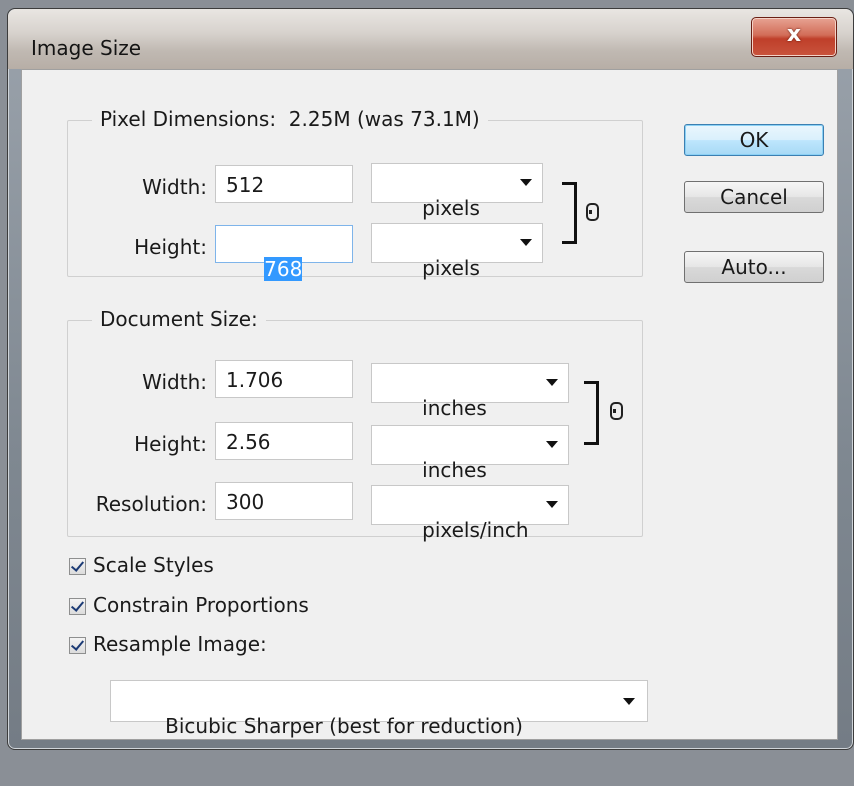  Describe the element at coordinates (284, 441) in the screenshot. I see `doc-height-field: 2.56` at that location.